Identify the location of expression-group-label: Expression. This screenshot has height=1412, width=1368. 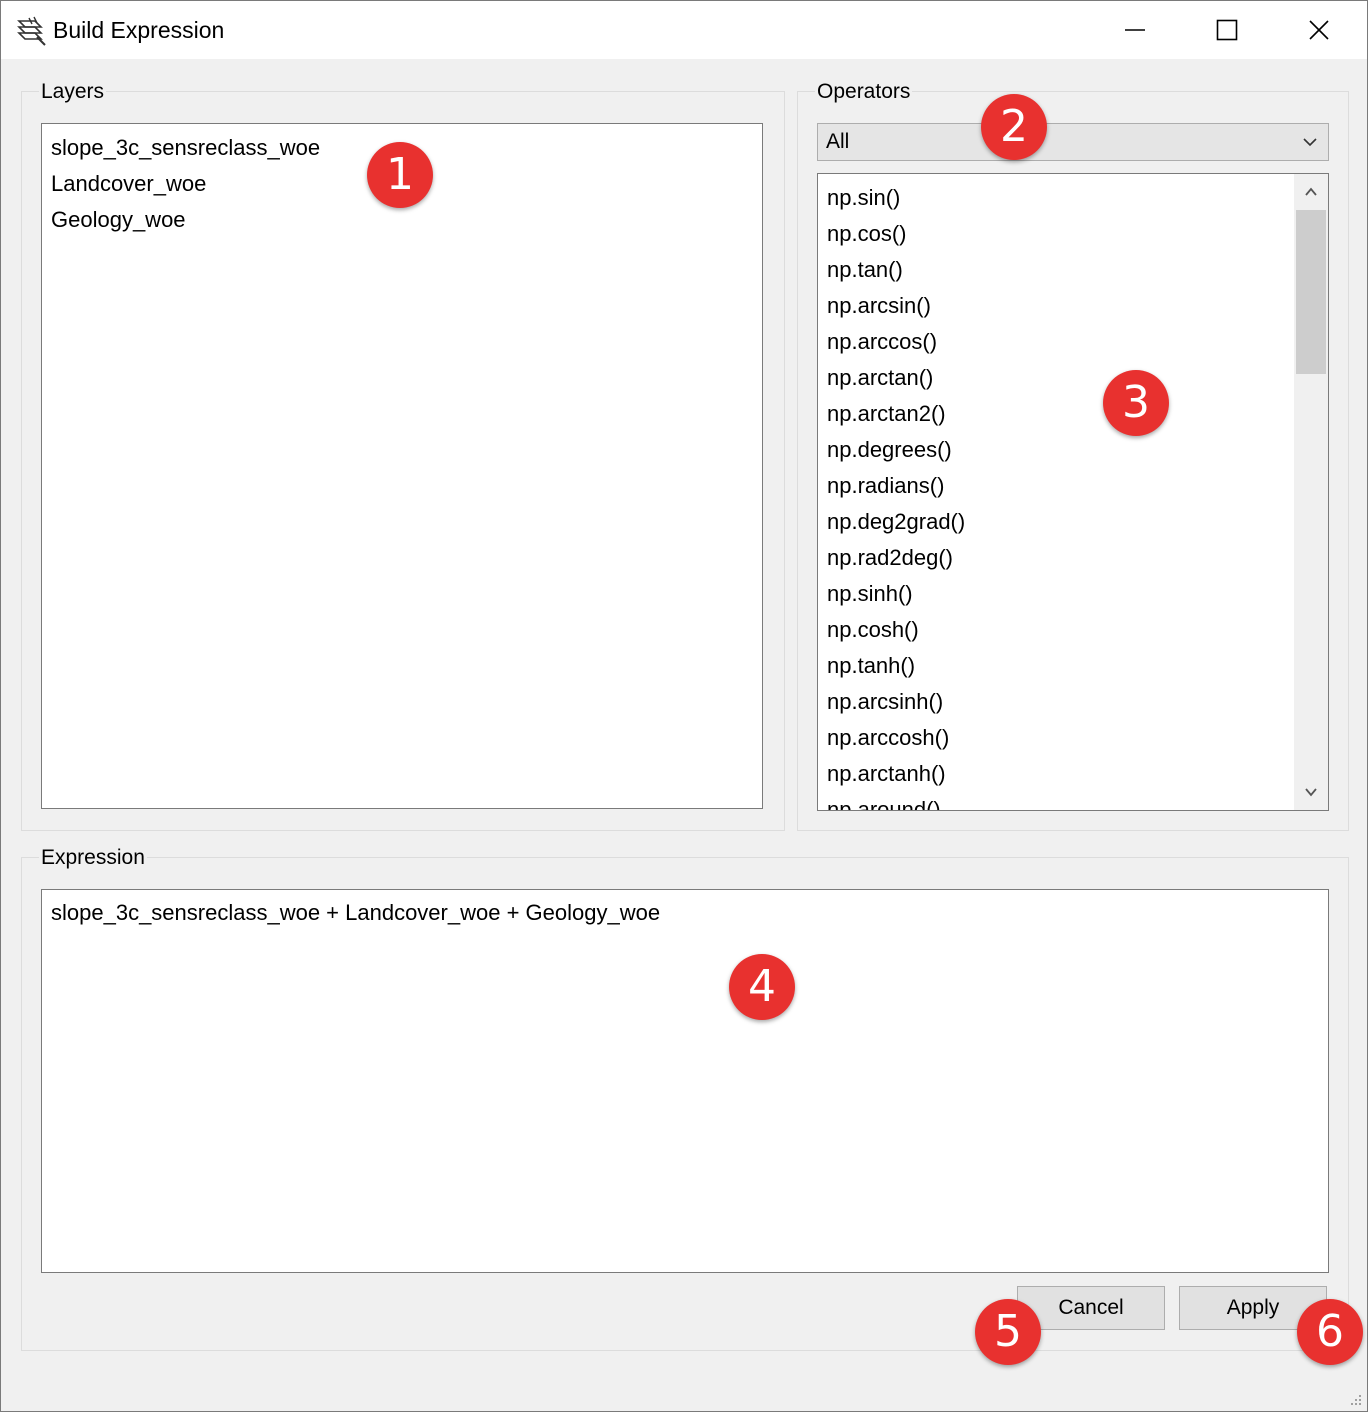
(93, 858).